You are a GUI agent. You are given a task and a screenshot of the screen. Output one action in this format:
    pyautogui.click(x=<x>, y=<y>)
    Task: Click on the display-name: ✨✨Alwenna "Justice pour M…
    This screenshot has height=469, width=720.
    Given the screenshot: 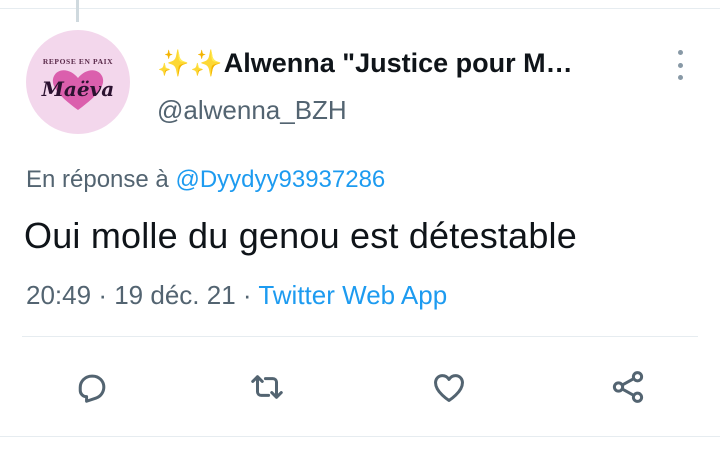 What is the action you would take?
    pyautogui.click(x=365, y=63)
    